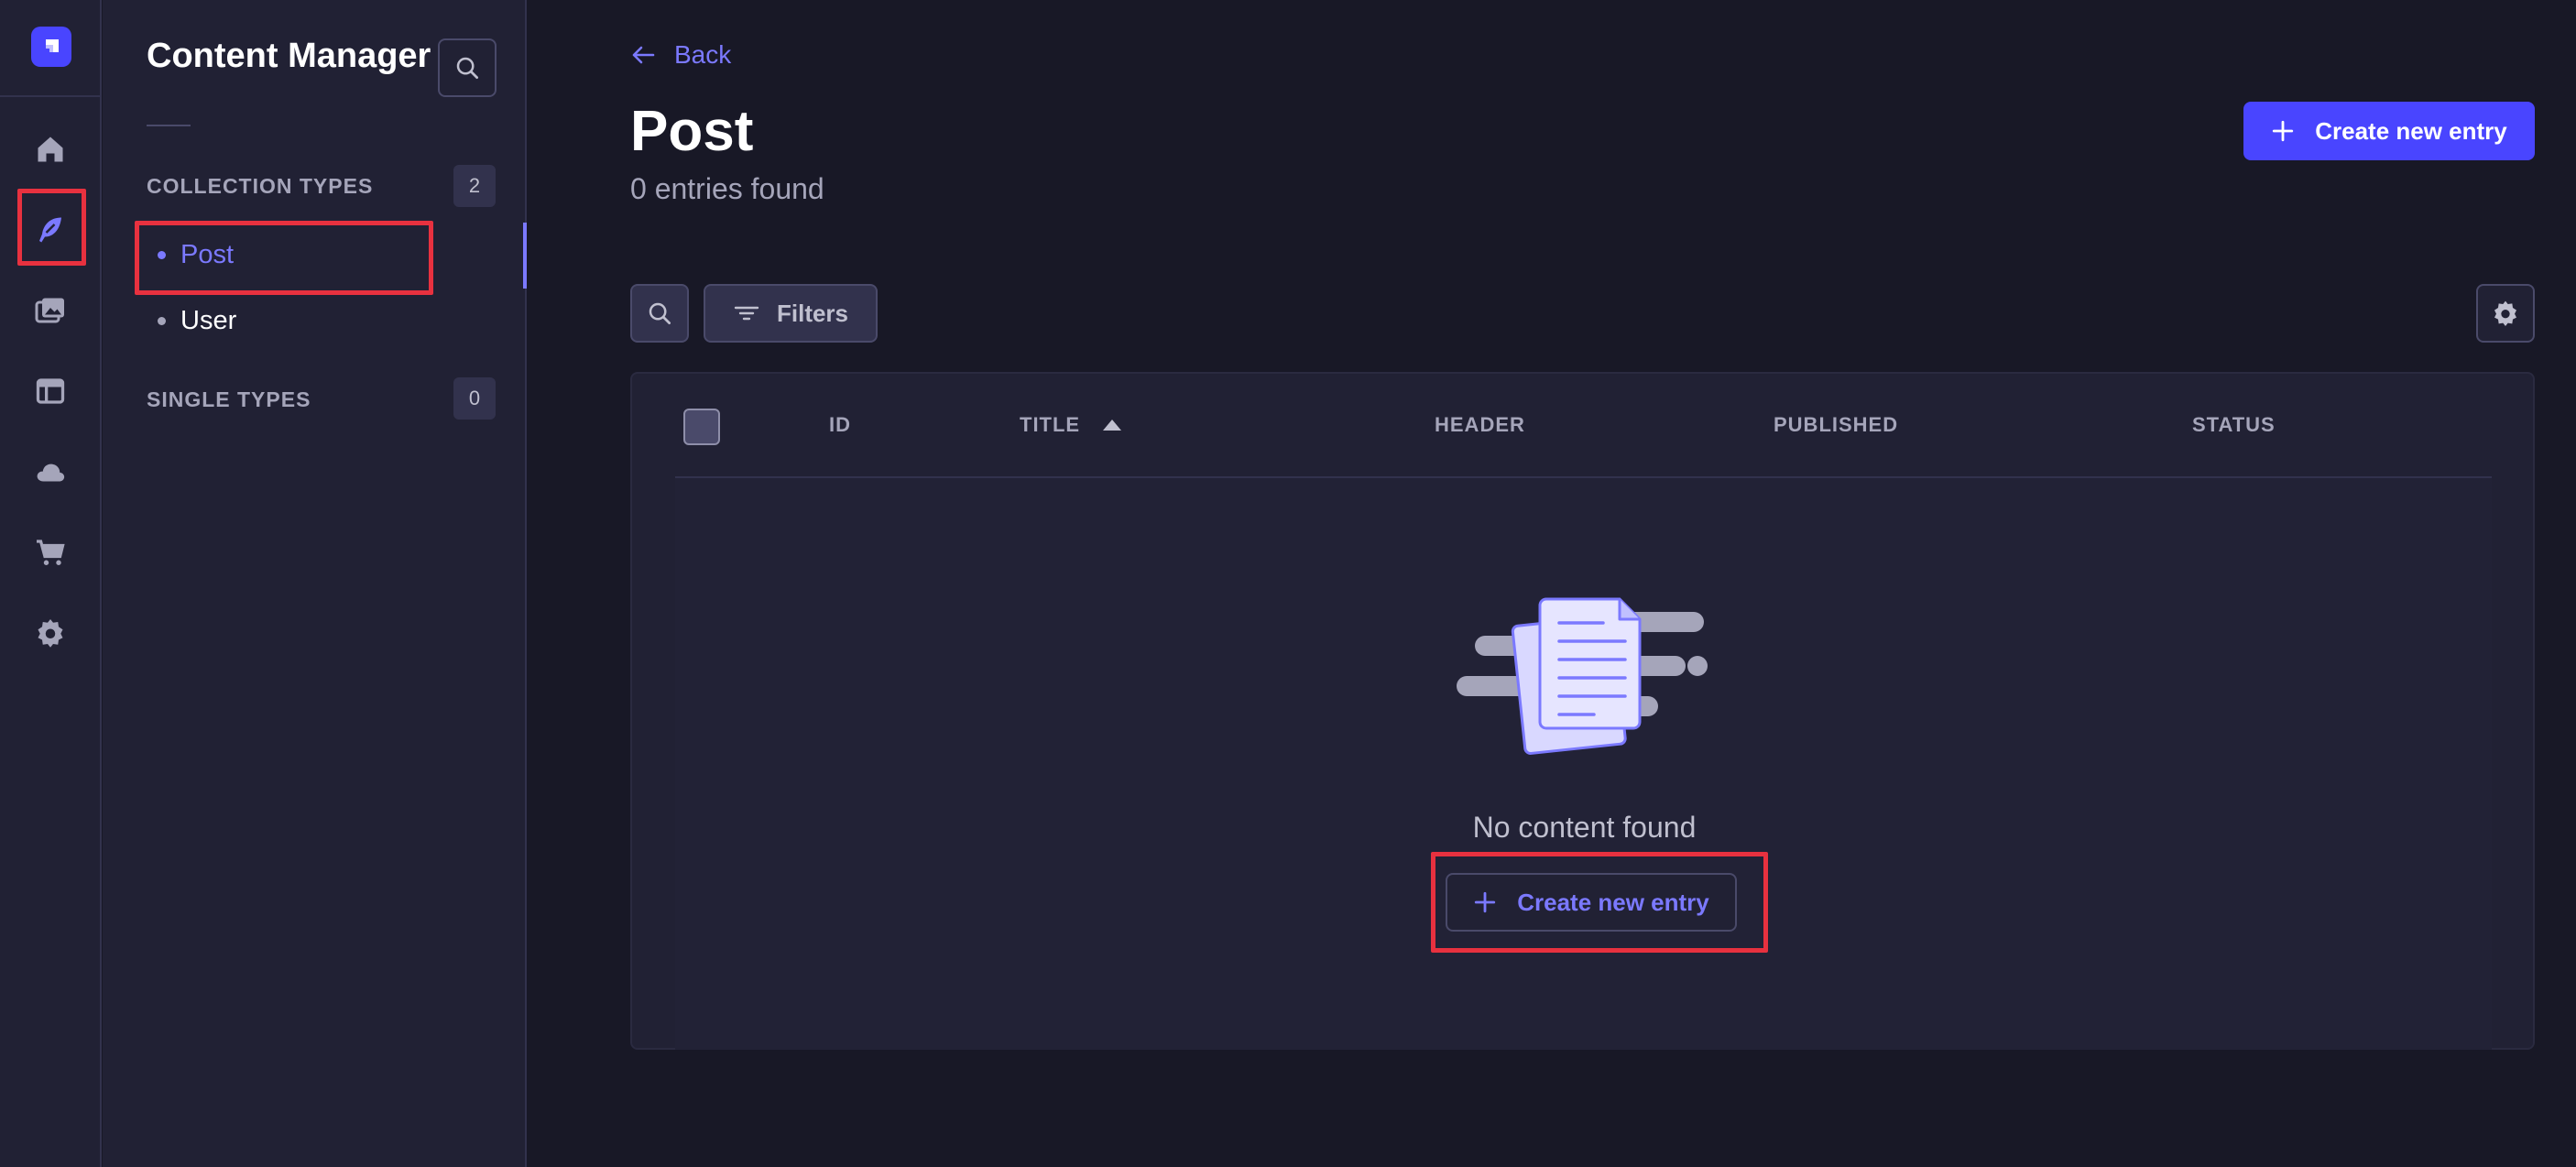  What do you see at coordinates (169, 125) in the screenshot?
I see `sidebar-divider` at bounding box center [169, 125].